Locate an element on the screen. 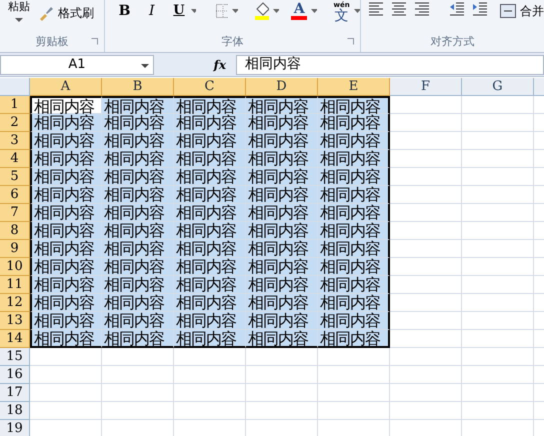 This screenshot has height=436, width=544. row-header: 11 is located at coordinates (15, 285).